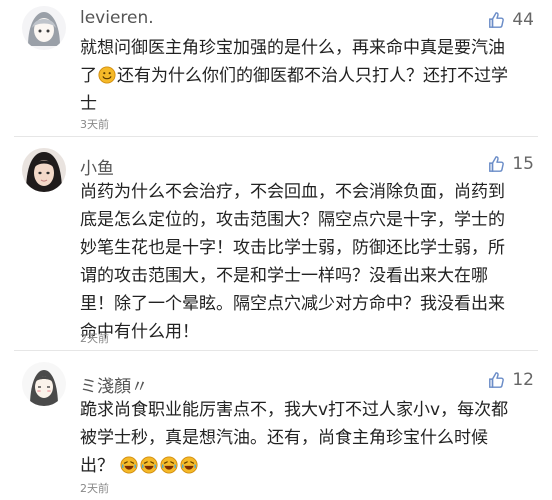  What do you see at coordinates (523, 20) in the screenshot?
I see `like-count: 44` at bounding box center [523, 20].